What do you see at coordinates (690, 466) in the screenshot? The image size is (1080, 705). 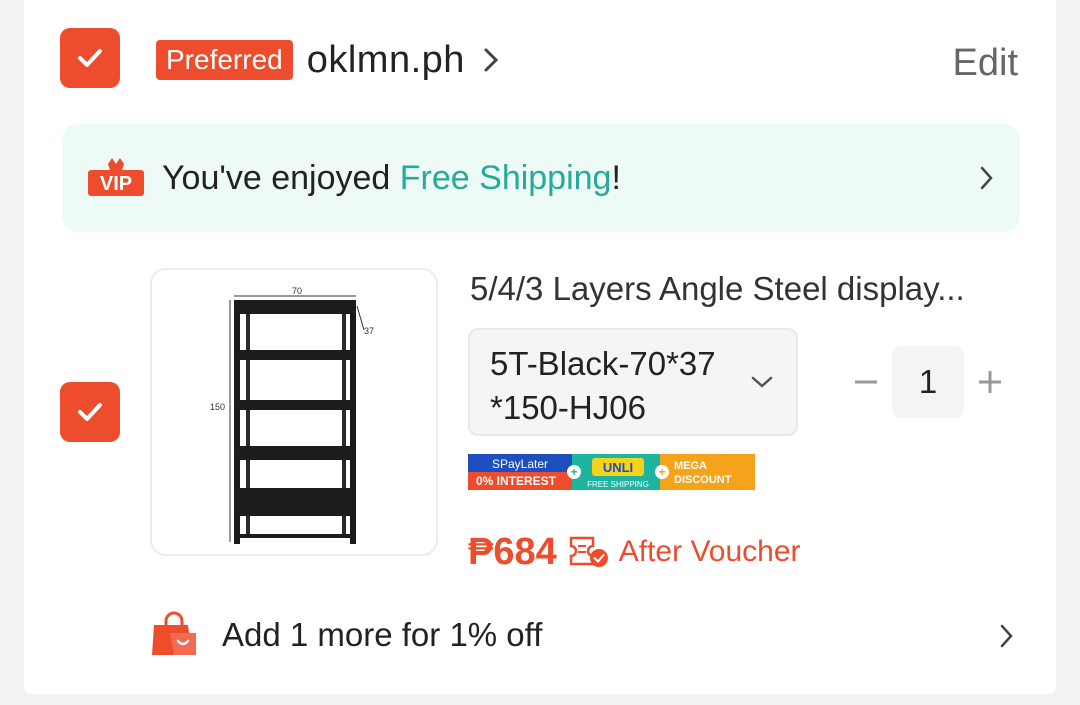 I see `svg-text: MEGA` at bounding box center [690, 466].